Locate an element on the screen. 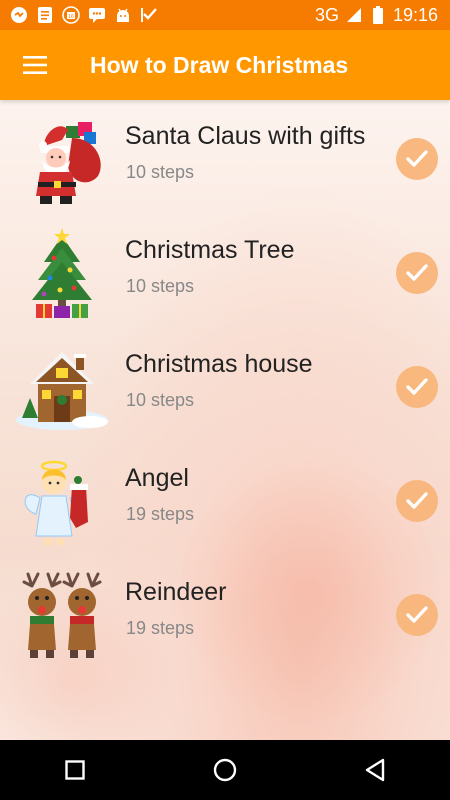 The height and width of the screenshot is (800, 450). message-icon is located at coordinates (97, 15).